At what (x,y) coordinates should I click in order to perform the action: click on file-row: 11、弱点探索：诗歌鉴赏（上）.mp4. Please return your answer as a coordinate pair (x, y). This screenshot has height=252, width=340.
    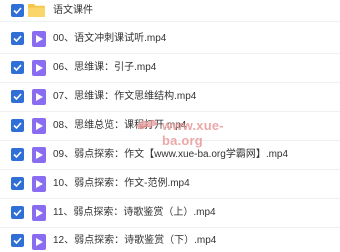
    Looking at the image, I should click on (170, 213).